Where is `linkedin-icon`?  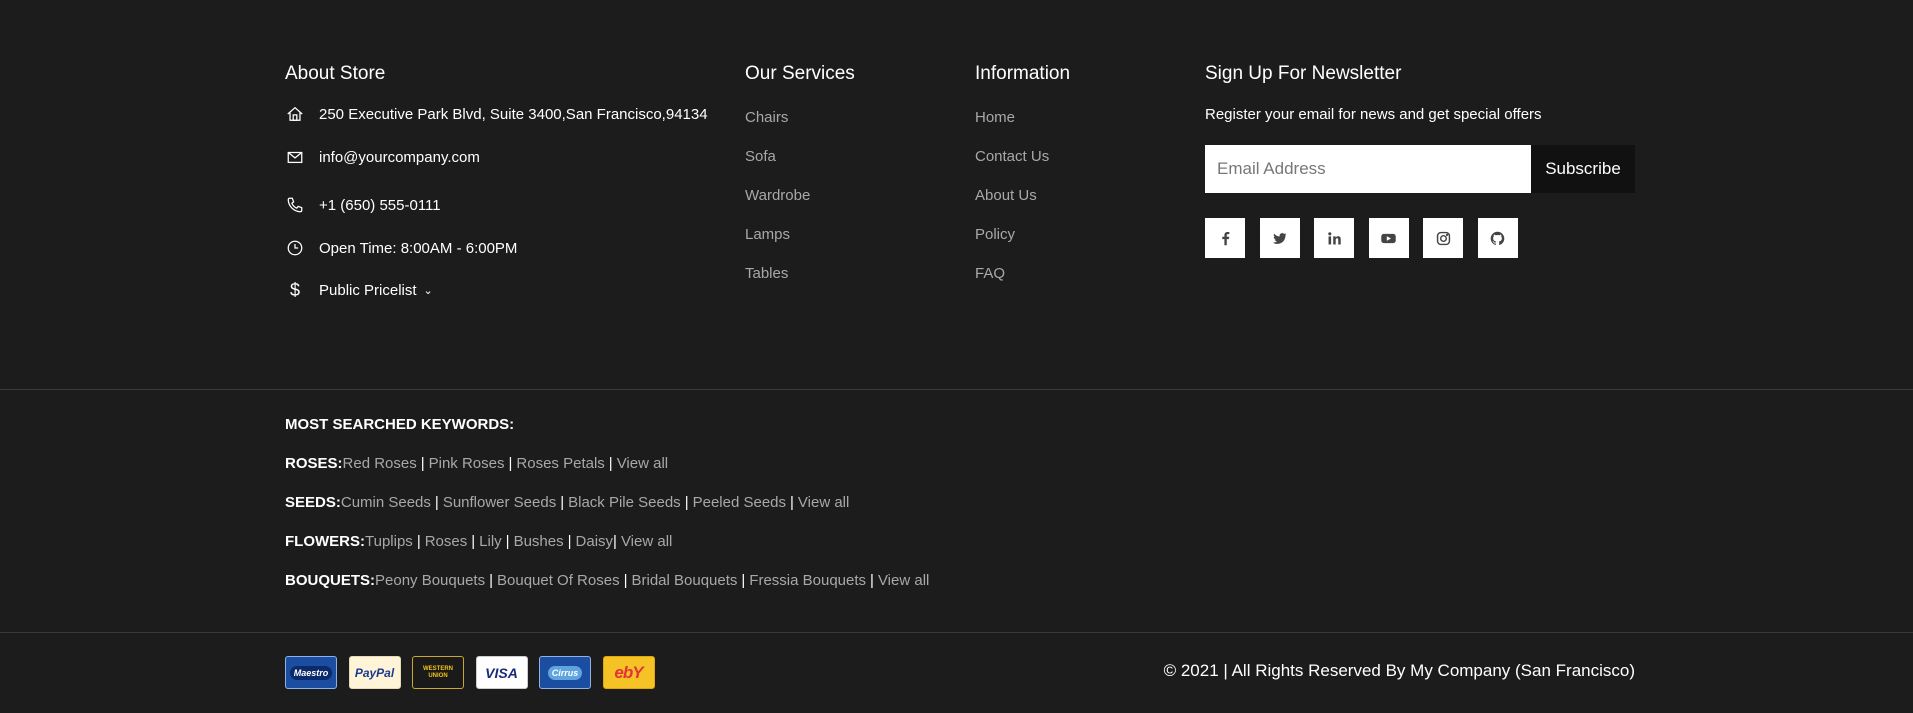
linkedin-icon is located at coordinates (1334, 238).